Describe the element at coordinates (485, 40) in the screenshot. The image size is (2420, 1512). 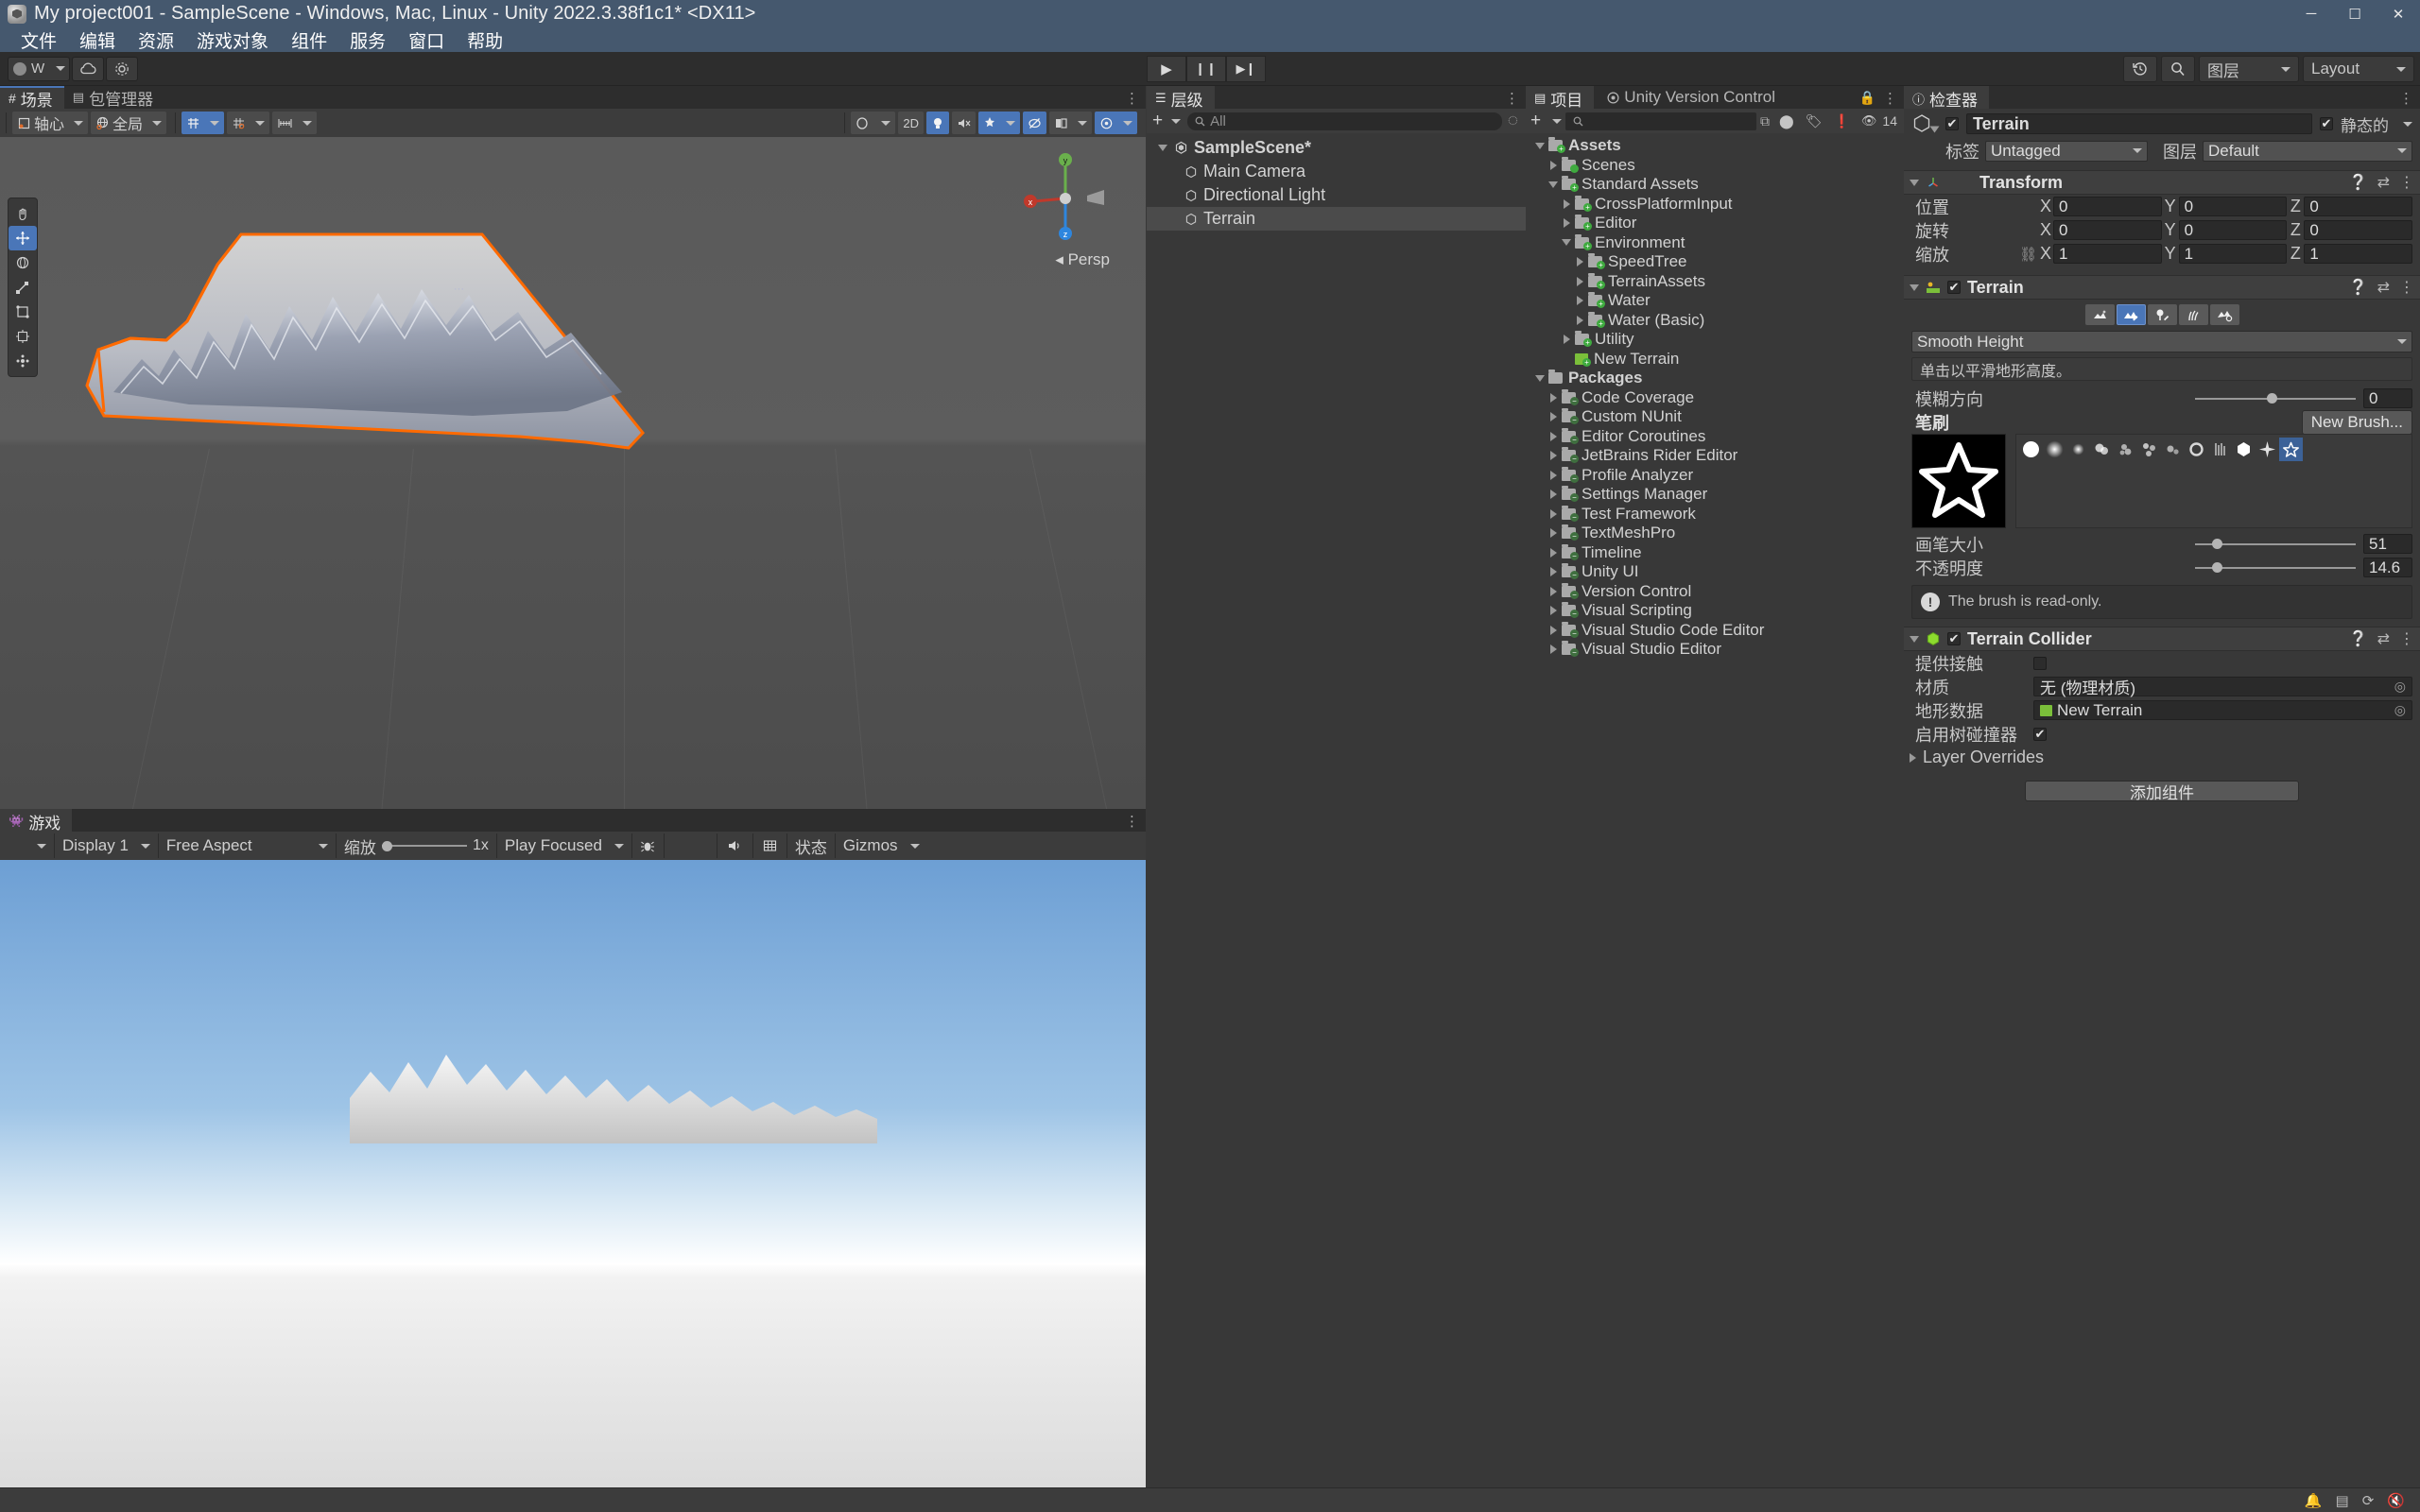
I see `menu-item-help: 帮助` at that location.